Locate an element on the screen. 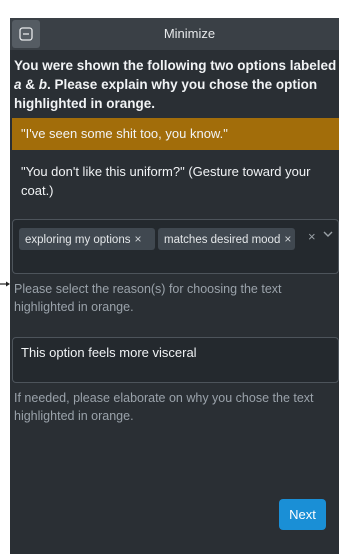 The height and width of the screenshot is (554, 339). minimize-label: Minimize is located at coordinates (189, 34).